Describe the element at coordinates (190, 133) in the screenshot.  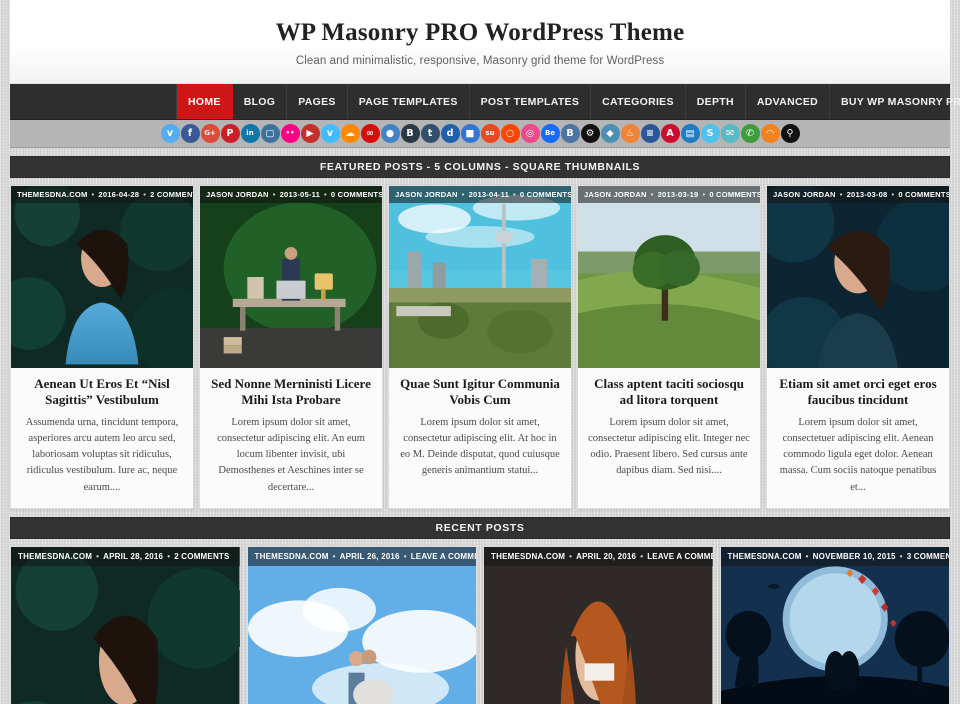
I see `facebook-icon: f` at that location.